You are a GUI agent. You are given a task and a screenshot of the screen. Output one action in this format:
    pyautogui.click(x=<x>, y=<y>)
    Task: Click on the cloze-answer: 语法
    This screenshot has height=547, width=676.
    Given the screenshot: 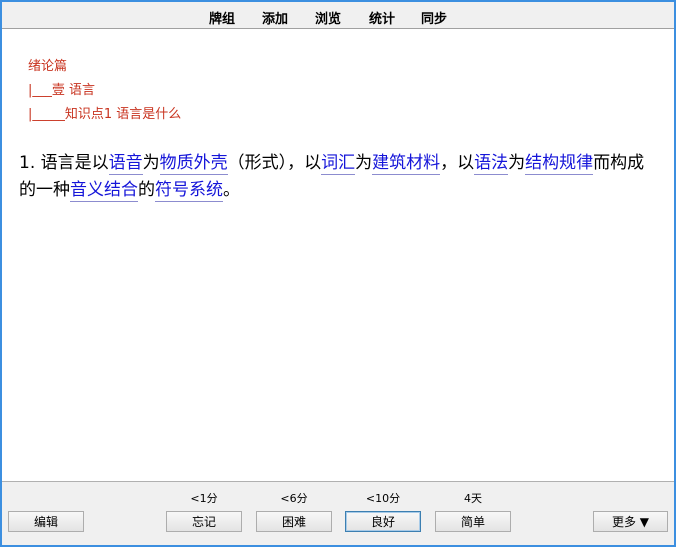 What is the action you would take?
    pyautogui.click(x=491, y=164)
    